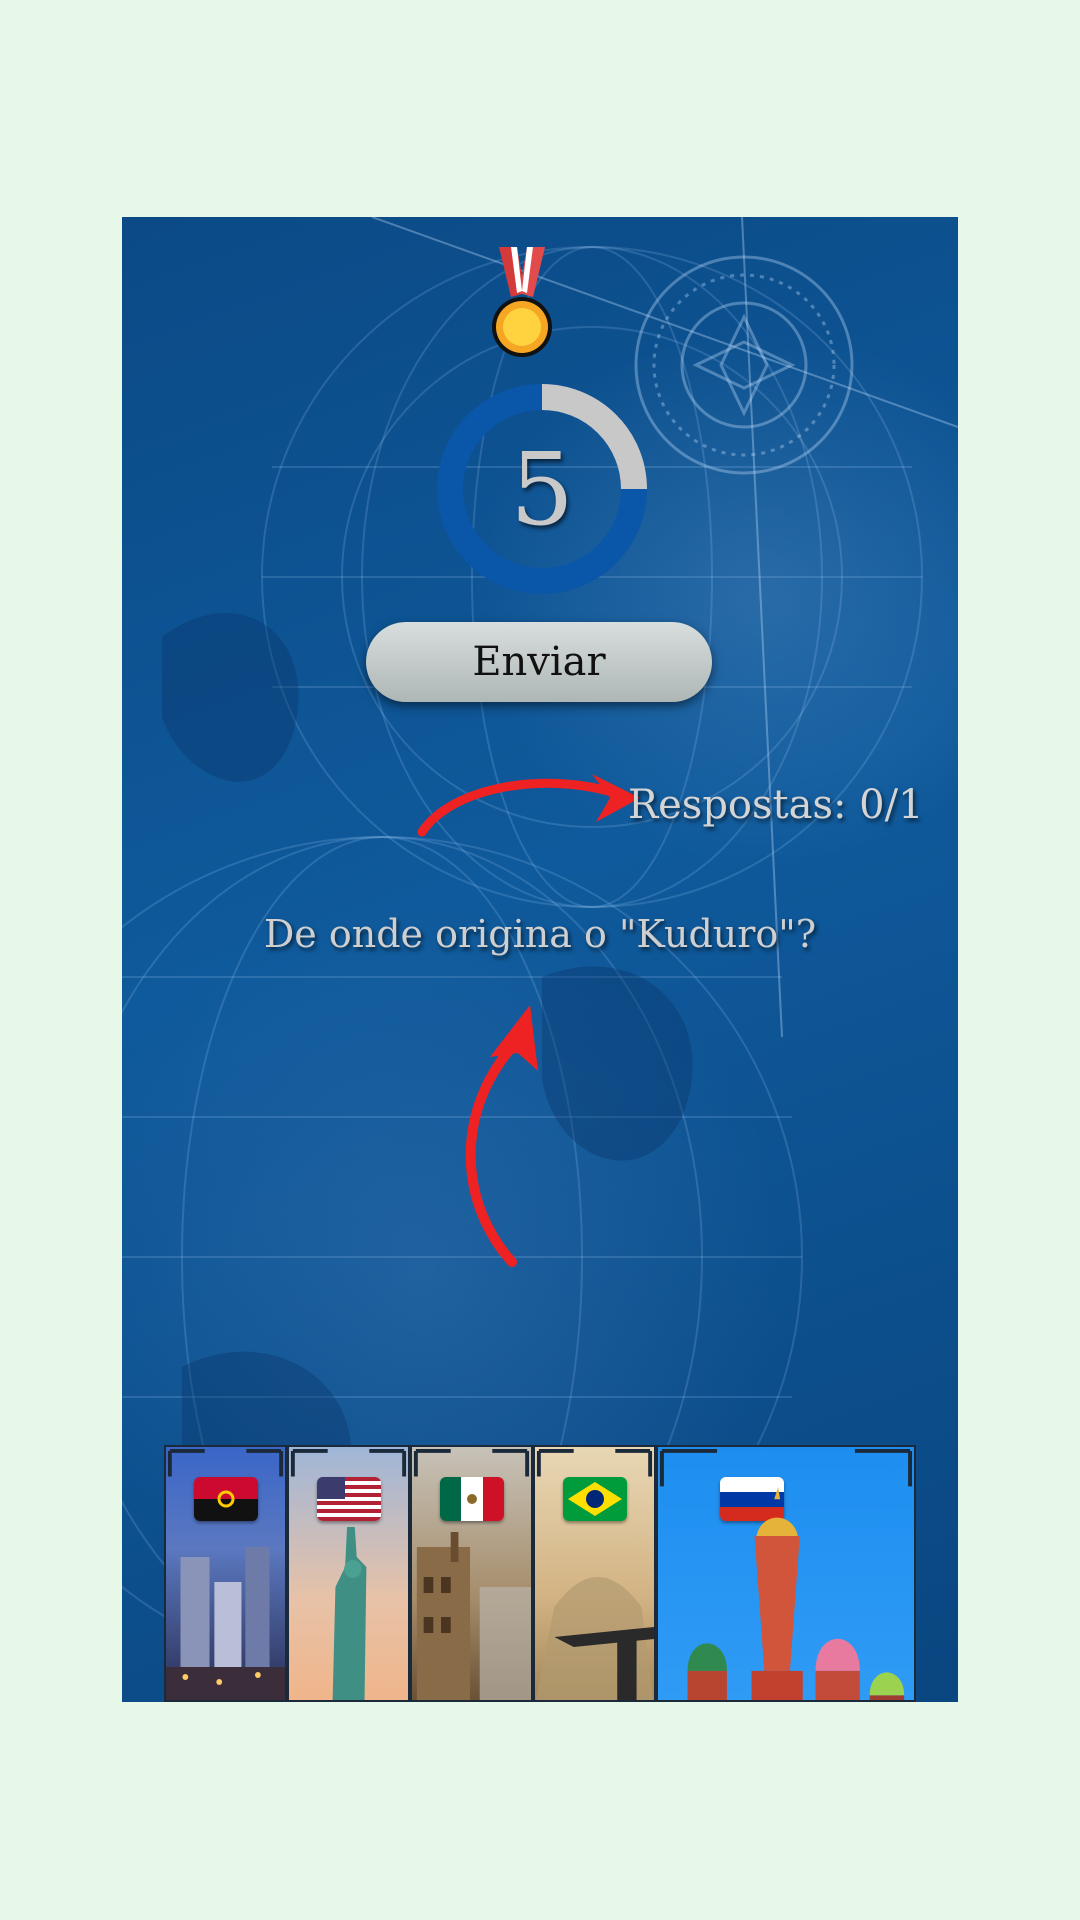 Image resolution: width=1080 pixels, height=1920 pixels. I want to click on card-angola, so click(225, 1573).